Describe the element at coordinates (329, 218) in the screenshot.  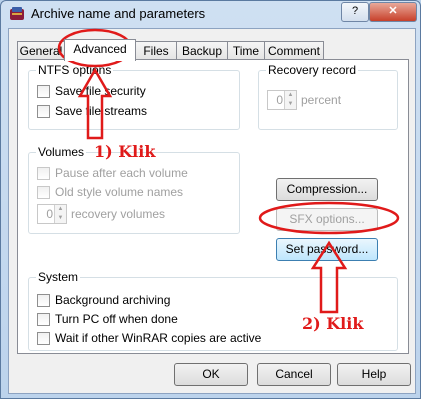
I see `set-password-circle` at that location.